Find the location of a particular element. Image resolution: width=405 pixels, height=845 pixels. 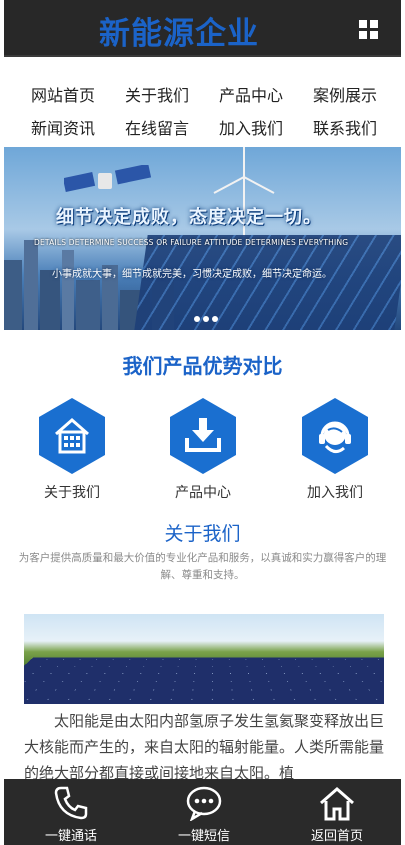

satellite-image is located at coordinates (108, 178).